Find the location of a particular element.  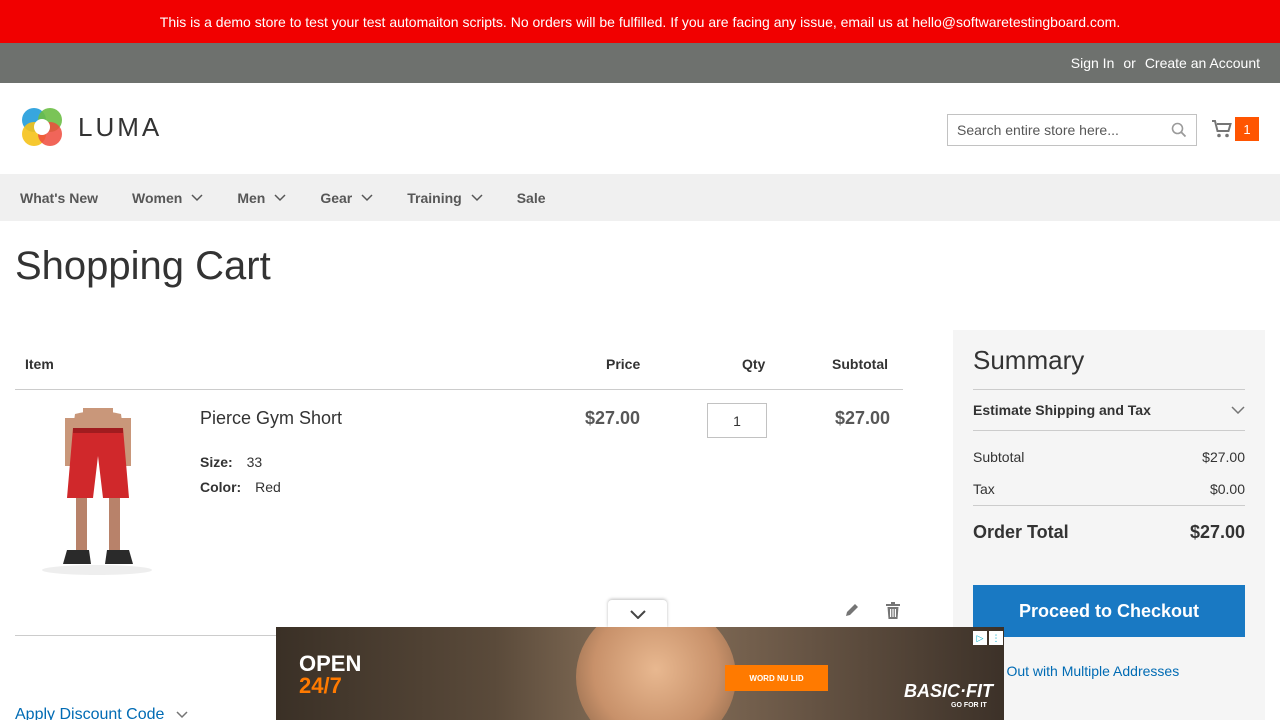

sign-in-link: Sign In is located at coordinates (1093, 63).